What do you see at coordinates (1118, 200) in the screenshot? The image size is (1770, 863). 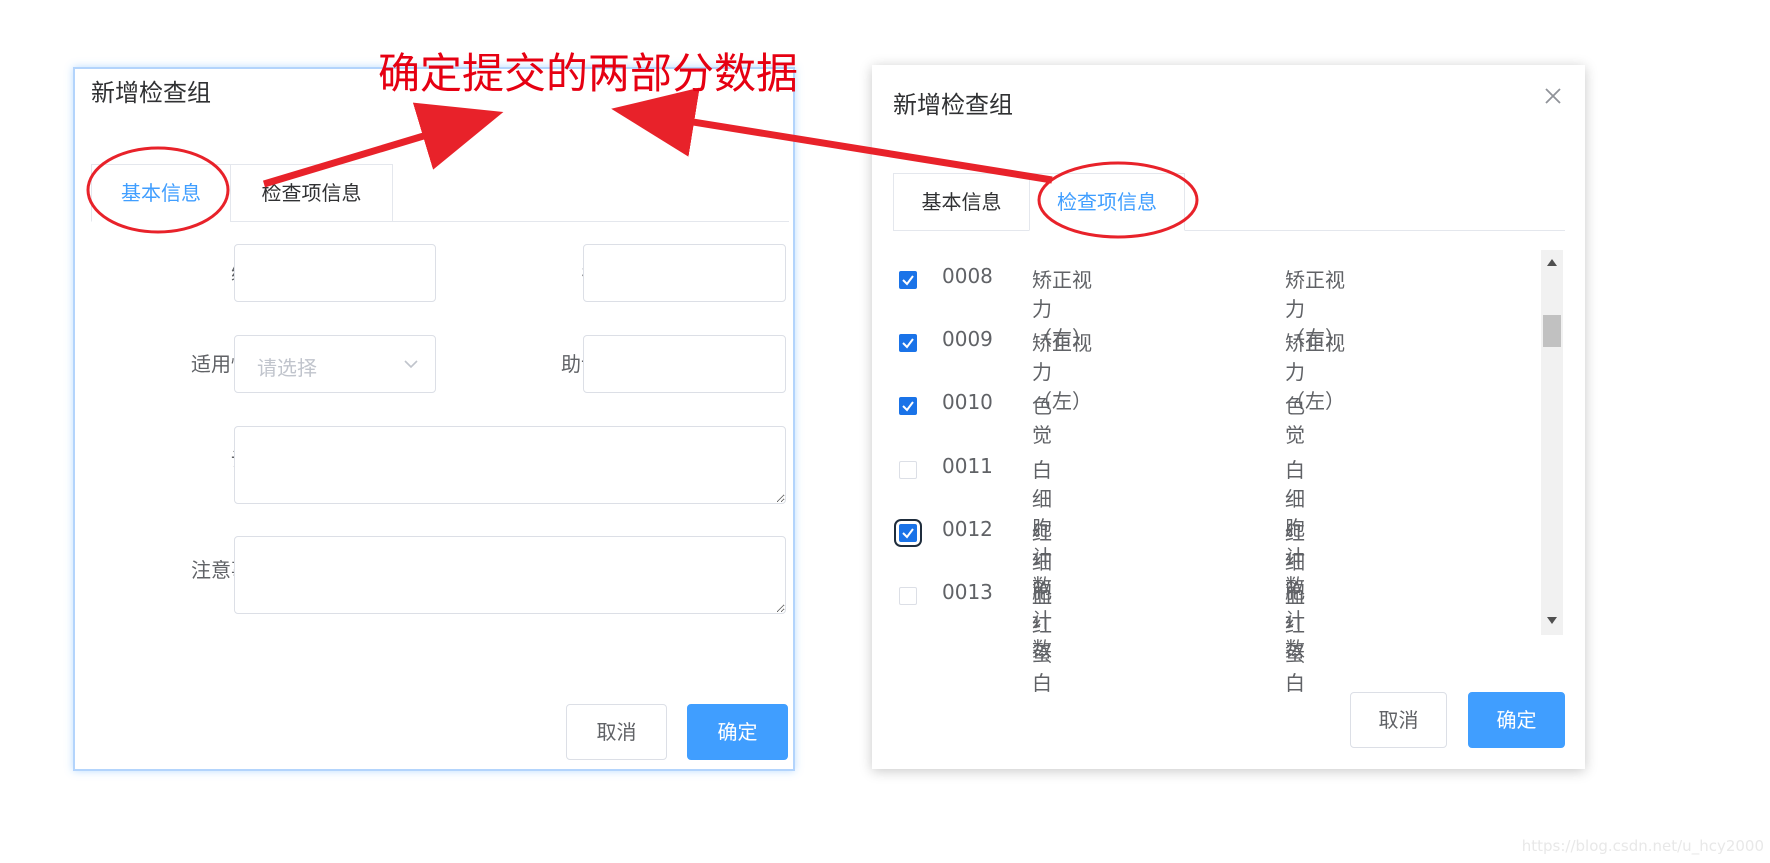 I see `annotation-ellipse-right` at bounding box center [1118, 200].